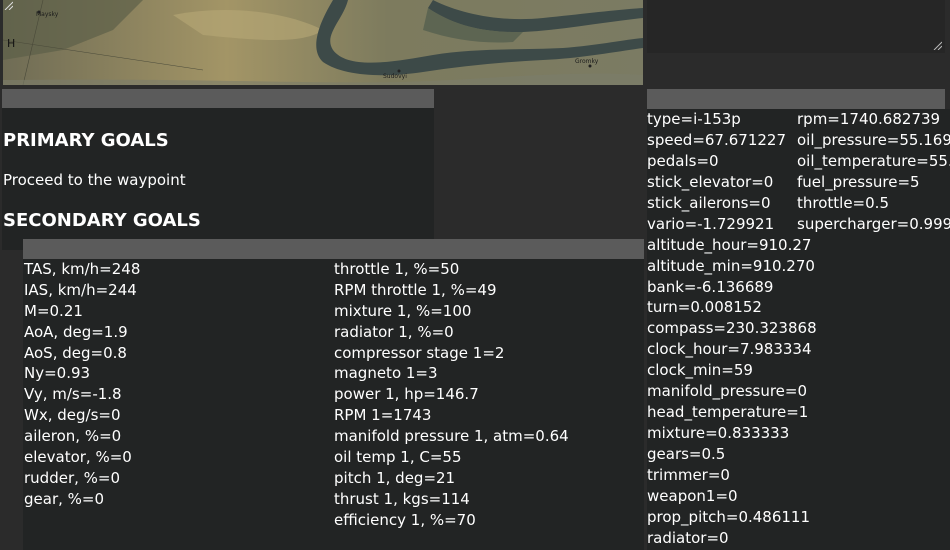 The image size is (950, 550). What do you see at coordinates (843, 202) in the screenshot?
I see `telemetry-value: throttle=0.5` at bounding box center [843, 202].